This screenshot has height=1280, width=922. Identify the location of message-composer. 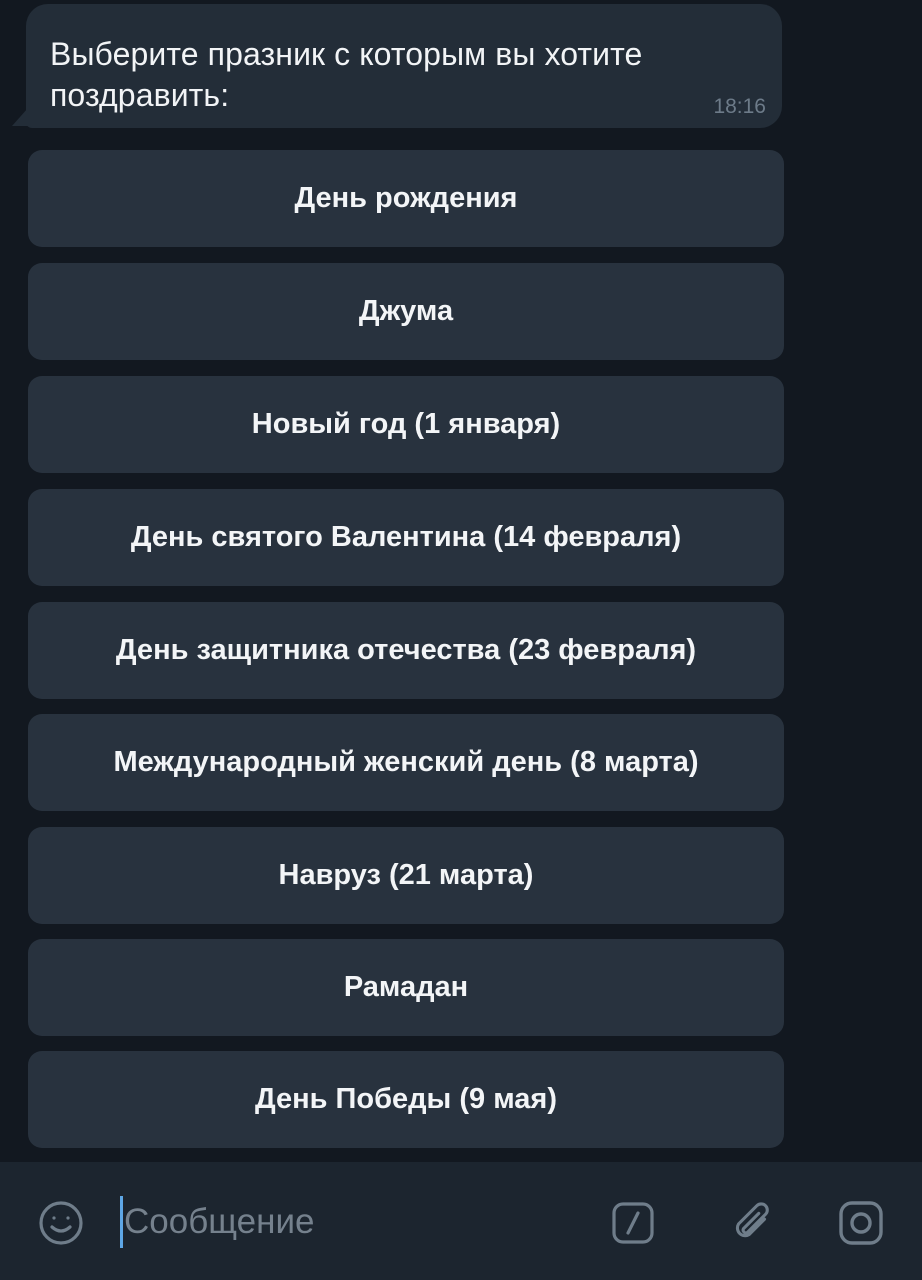
(461, 1221).